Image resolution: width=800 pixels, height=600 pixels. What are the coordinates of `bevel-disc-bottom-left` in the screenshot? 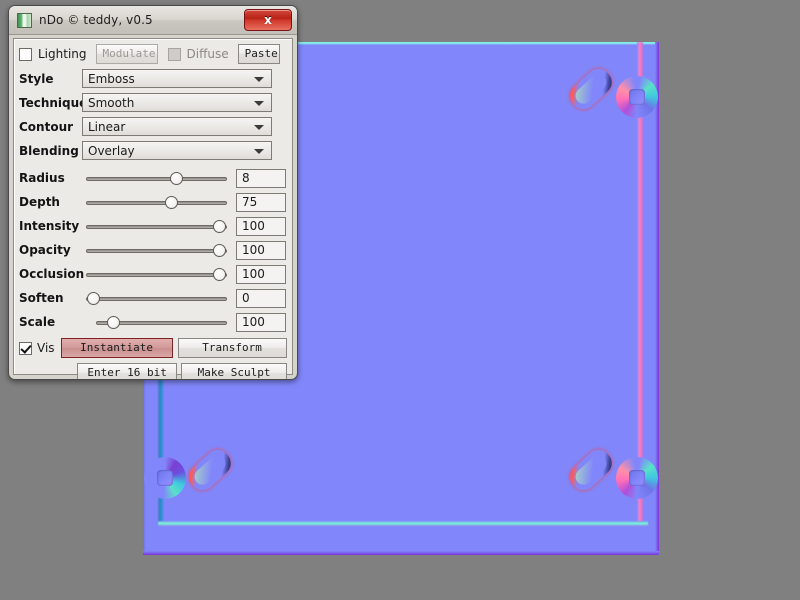 It's located at (165, 478).